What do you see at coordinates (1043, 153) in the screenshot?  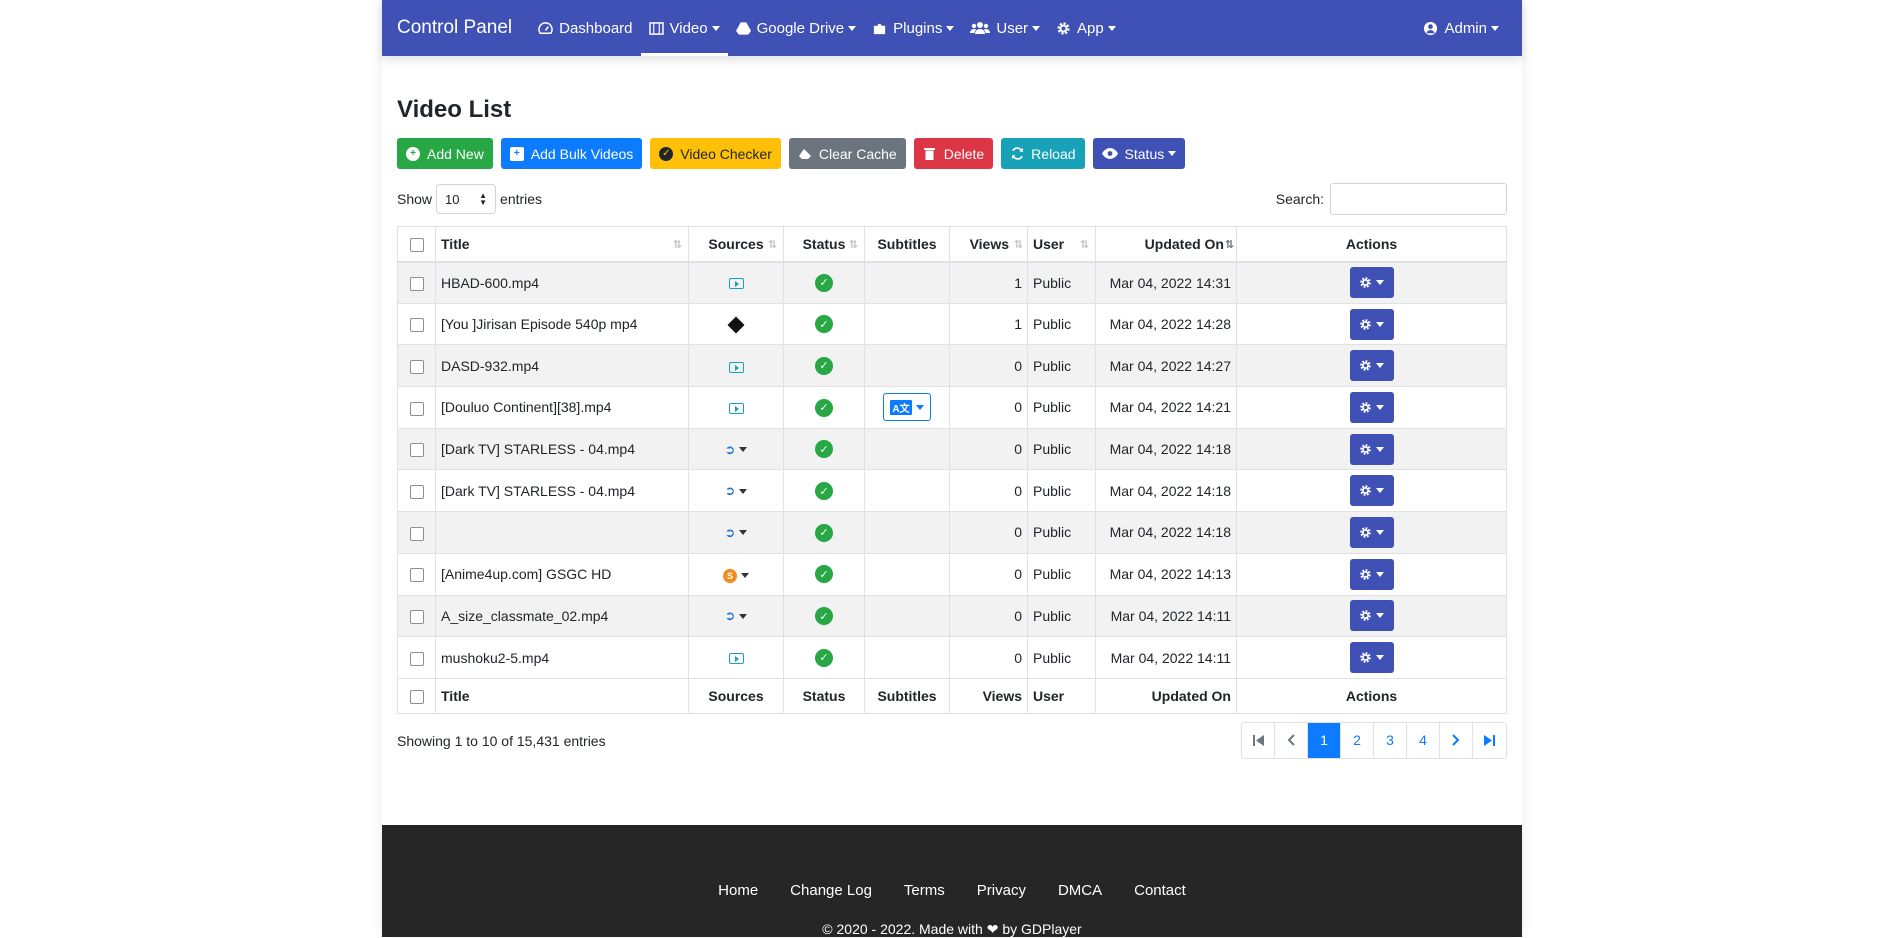 I see `reload-button: Reload` at bounding box center [1043, 153].